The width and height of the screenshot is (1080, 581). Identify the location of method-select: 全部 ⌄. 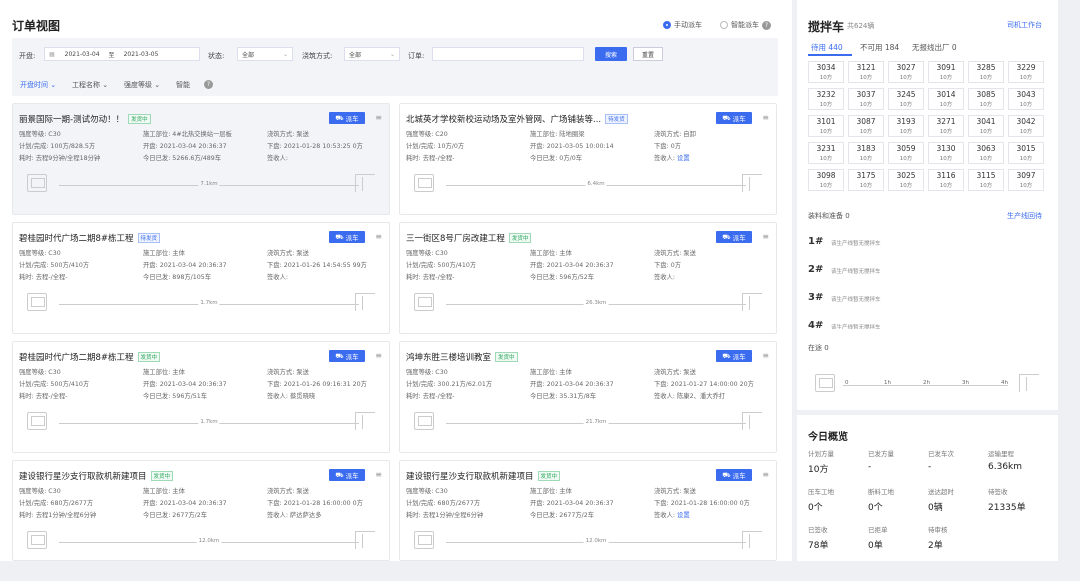
(372, 54).